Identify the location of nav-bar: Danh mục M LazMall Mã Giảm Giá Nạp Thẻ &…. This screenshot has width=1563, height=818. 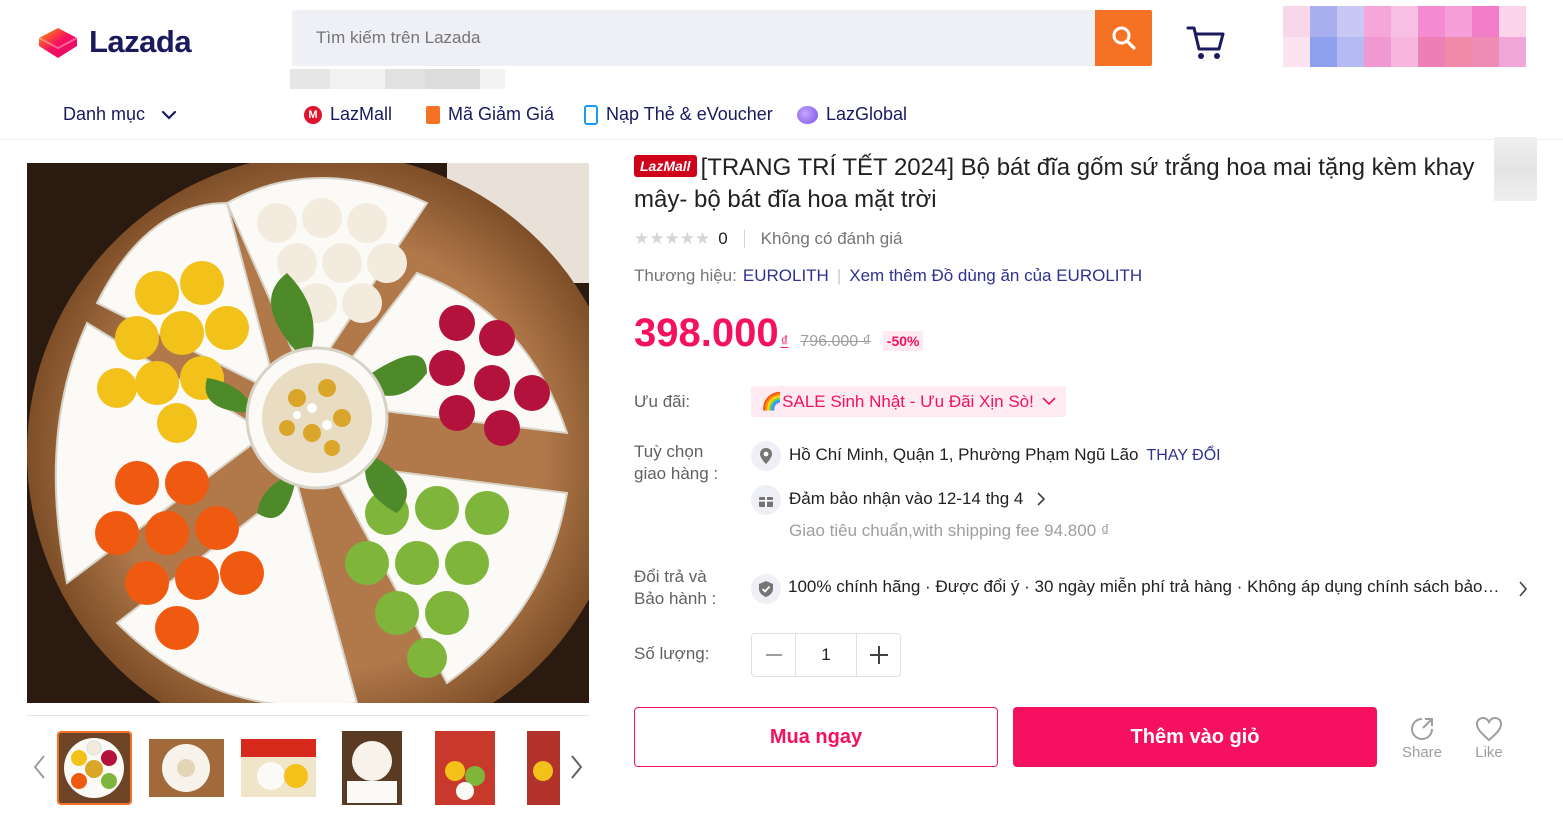
(781, 115).